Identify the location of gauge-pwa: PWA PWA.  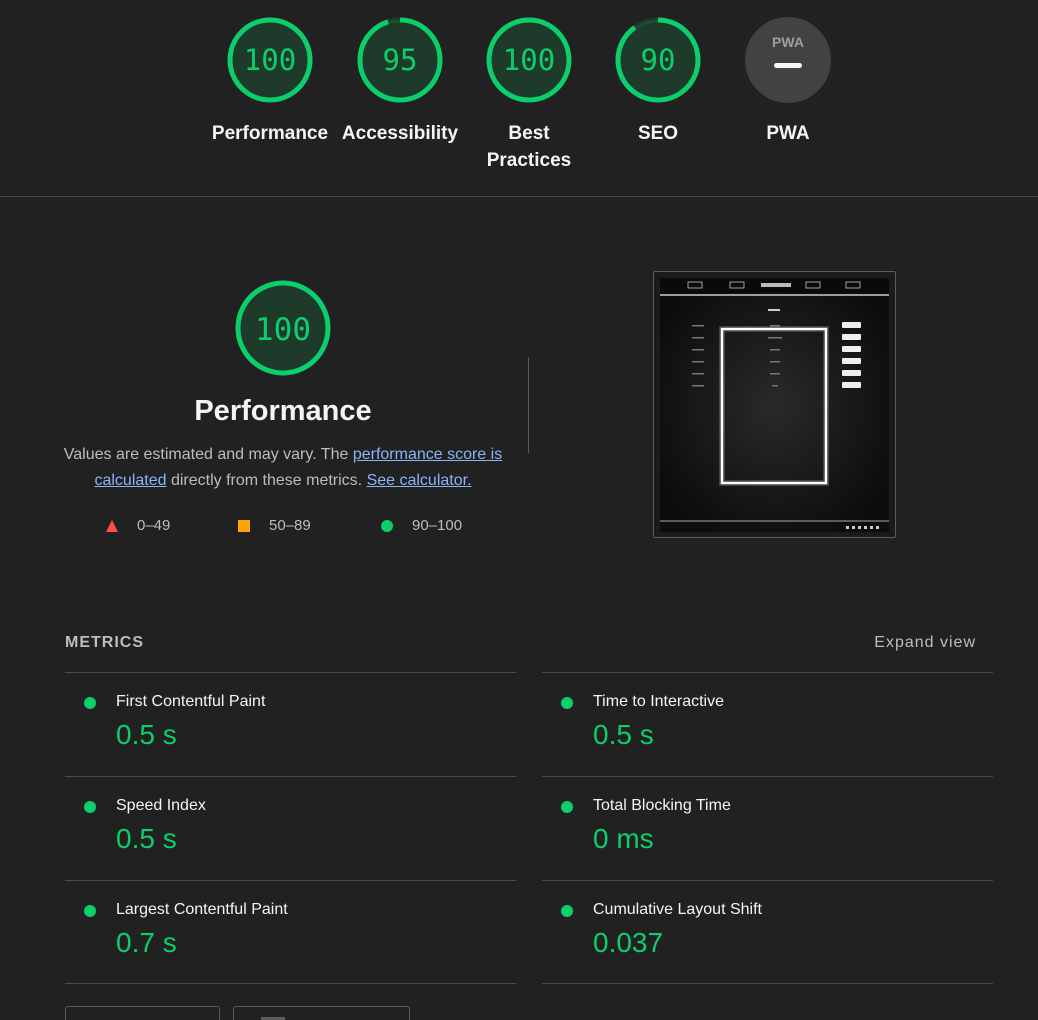
(788, 81).